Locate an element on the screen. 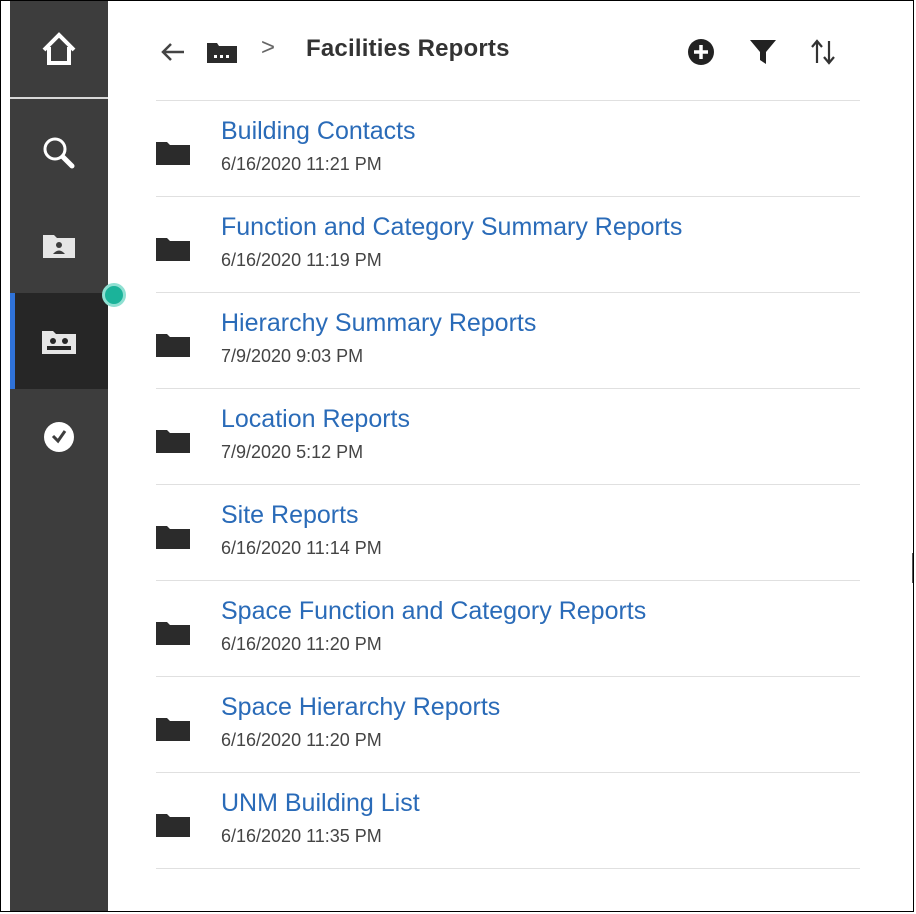 The height and width of the screenshot is (914, 916). nav-rail is located at coordinates (59, 456).